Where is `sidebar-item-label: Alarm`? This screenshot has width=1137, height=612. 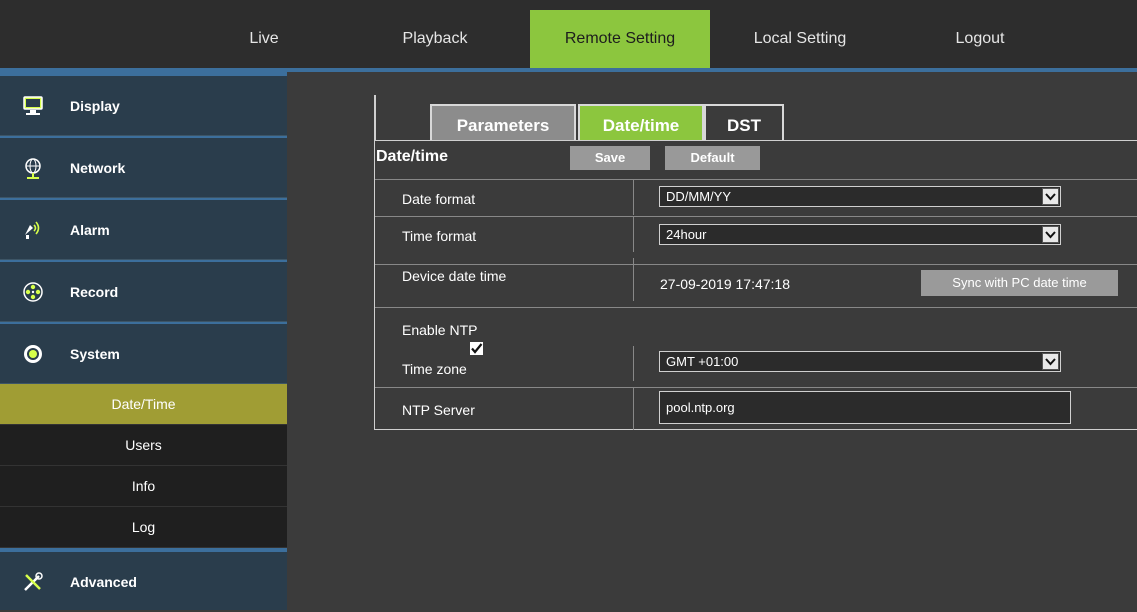
sidebar-item-label: Alarm is located at coordinates (90, 230).